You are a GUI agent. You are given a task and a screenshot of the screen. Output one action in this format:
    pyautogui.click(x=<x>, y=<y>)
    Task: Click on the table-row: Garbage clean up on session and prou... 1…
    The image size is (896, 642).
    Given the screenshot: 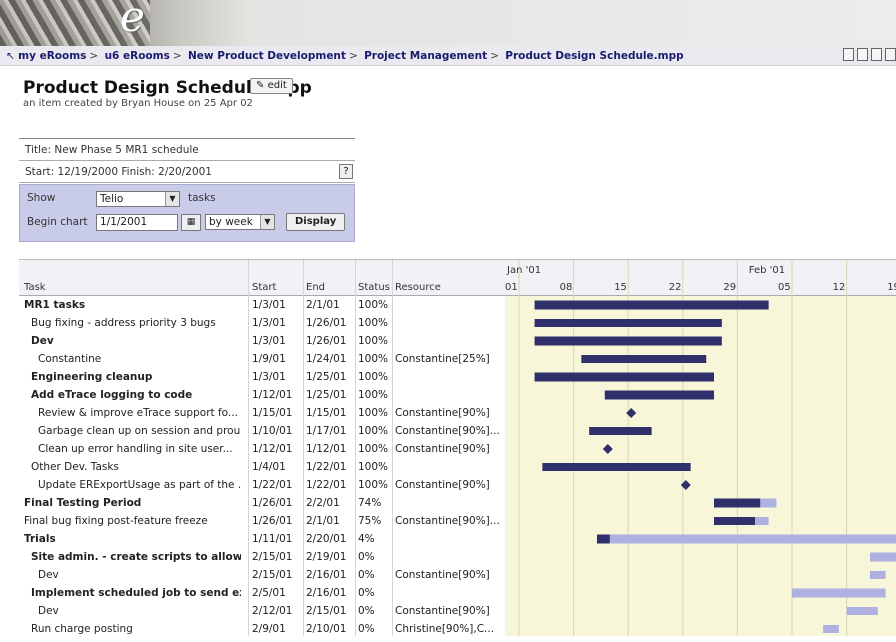 What is the action you would take?
    pyautogui.click(x=262, y=431)
    